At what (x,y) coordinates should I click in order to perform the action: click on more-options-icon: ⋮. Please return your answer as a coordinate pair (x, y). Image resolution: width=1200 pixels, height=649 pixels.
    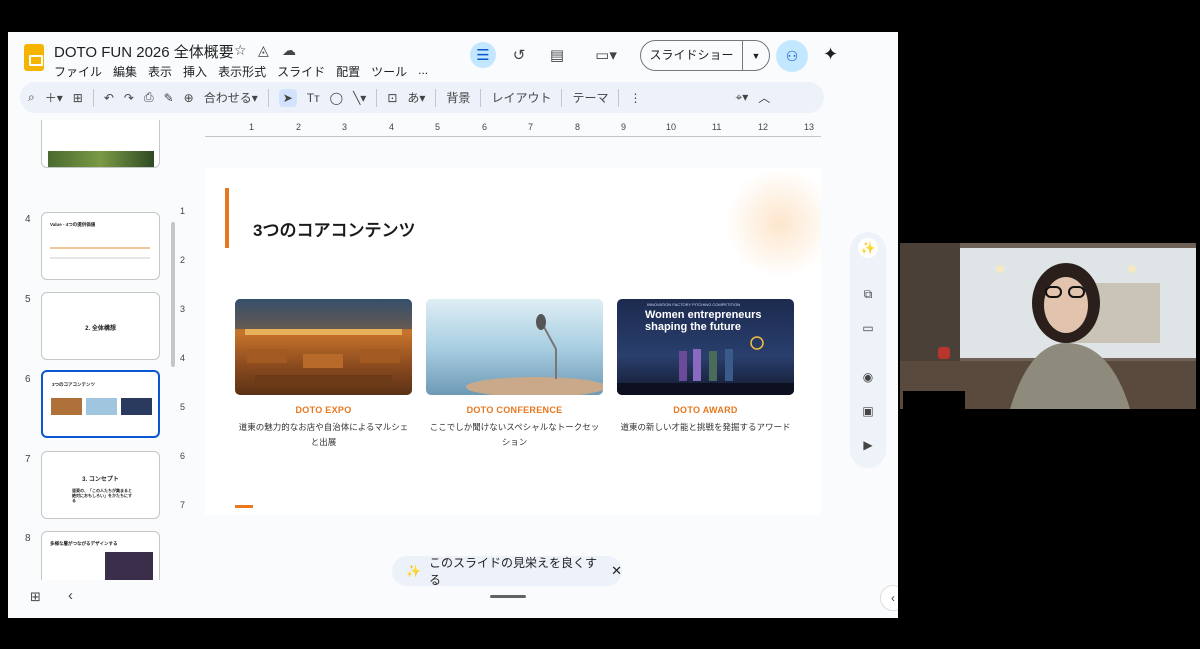
    Looking at the image, I should click on (635, 98).